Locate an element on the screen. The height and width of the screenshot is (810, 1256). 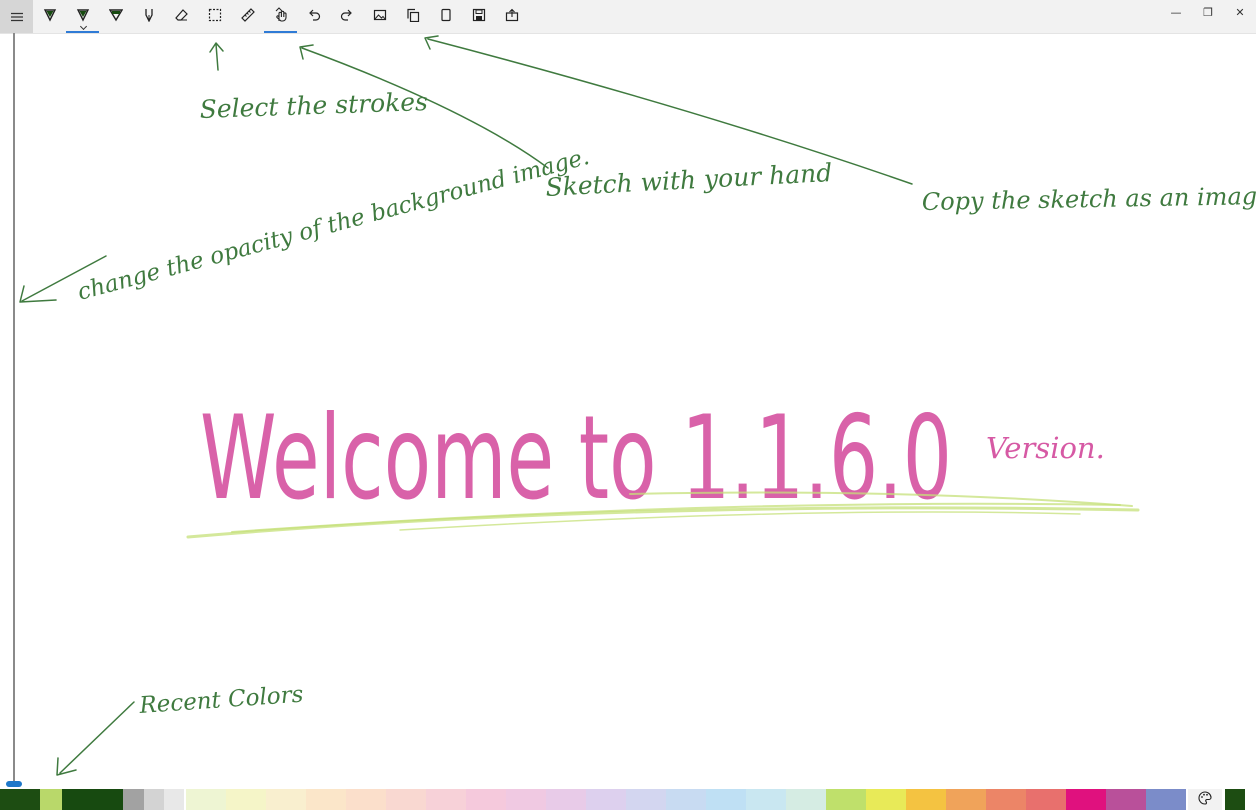
copy-icon is located at coordinates (413, 16).